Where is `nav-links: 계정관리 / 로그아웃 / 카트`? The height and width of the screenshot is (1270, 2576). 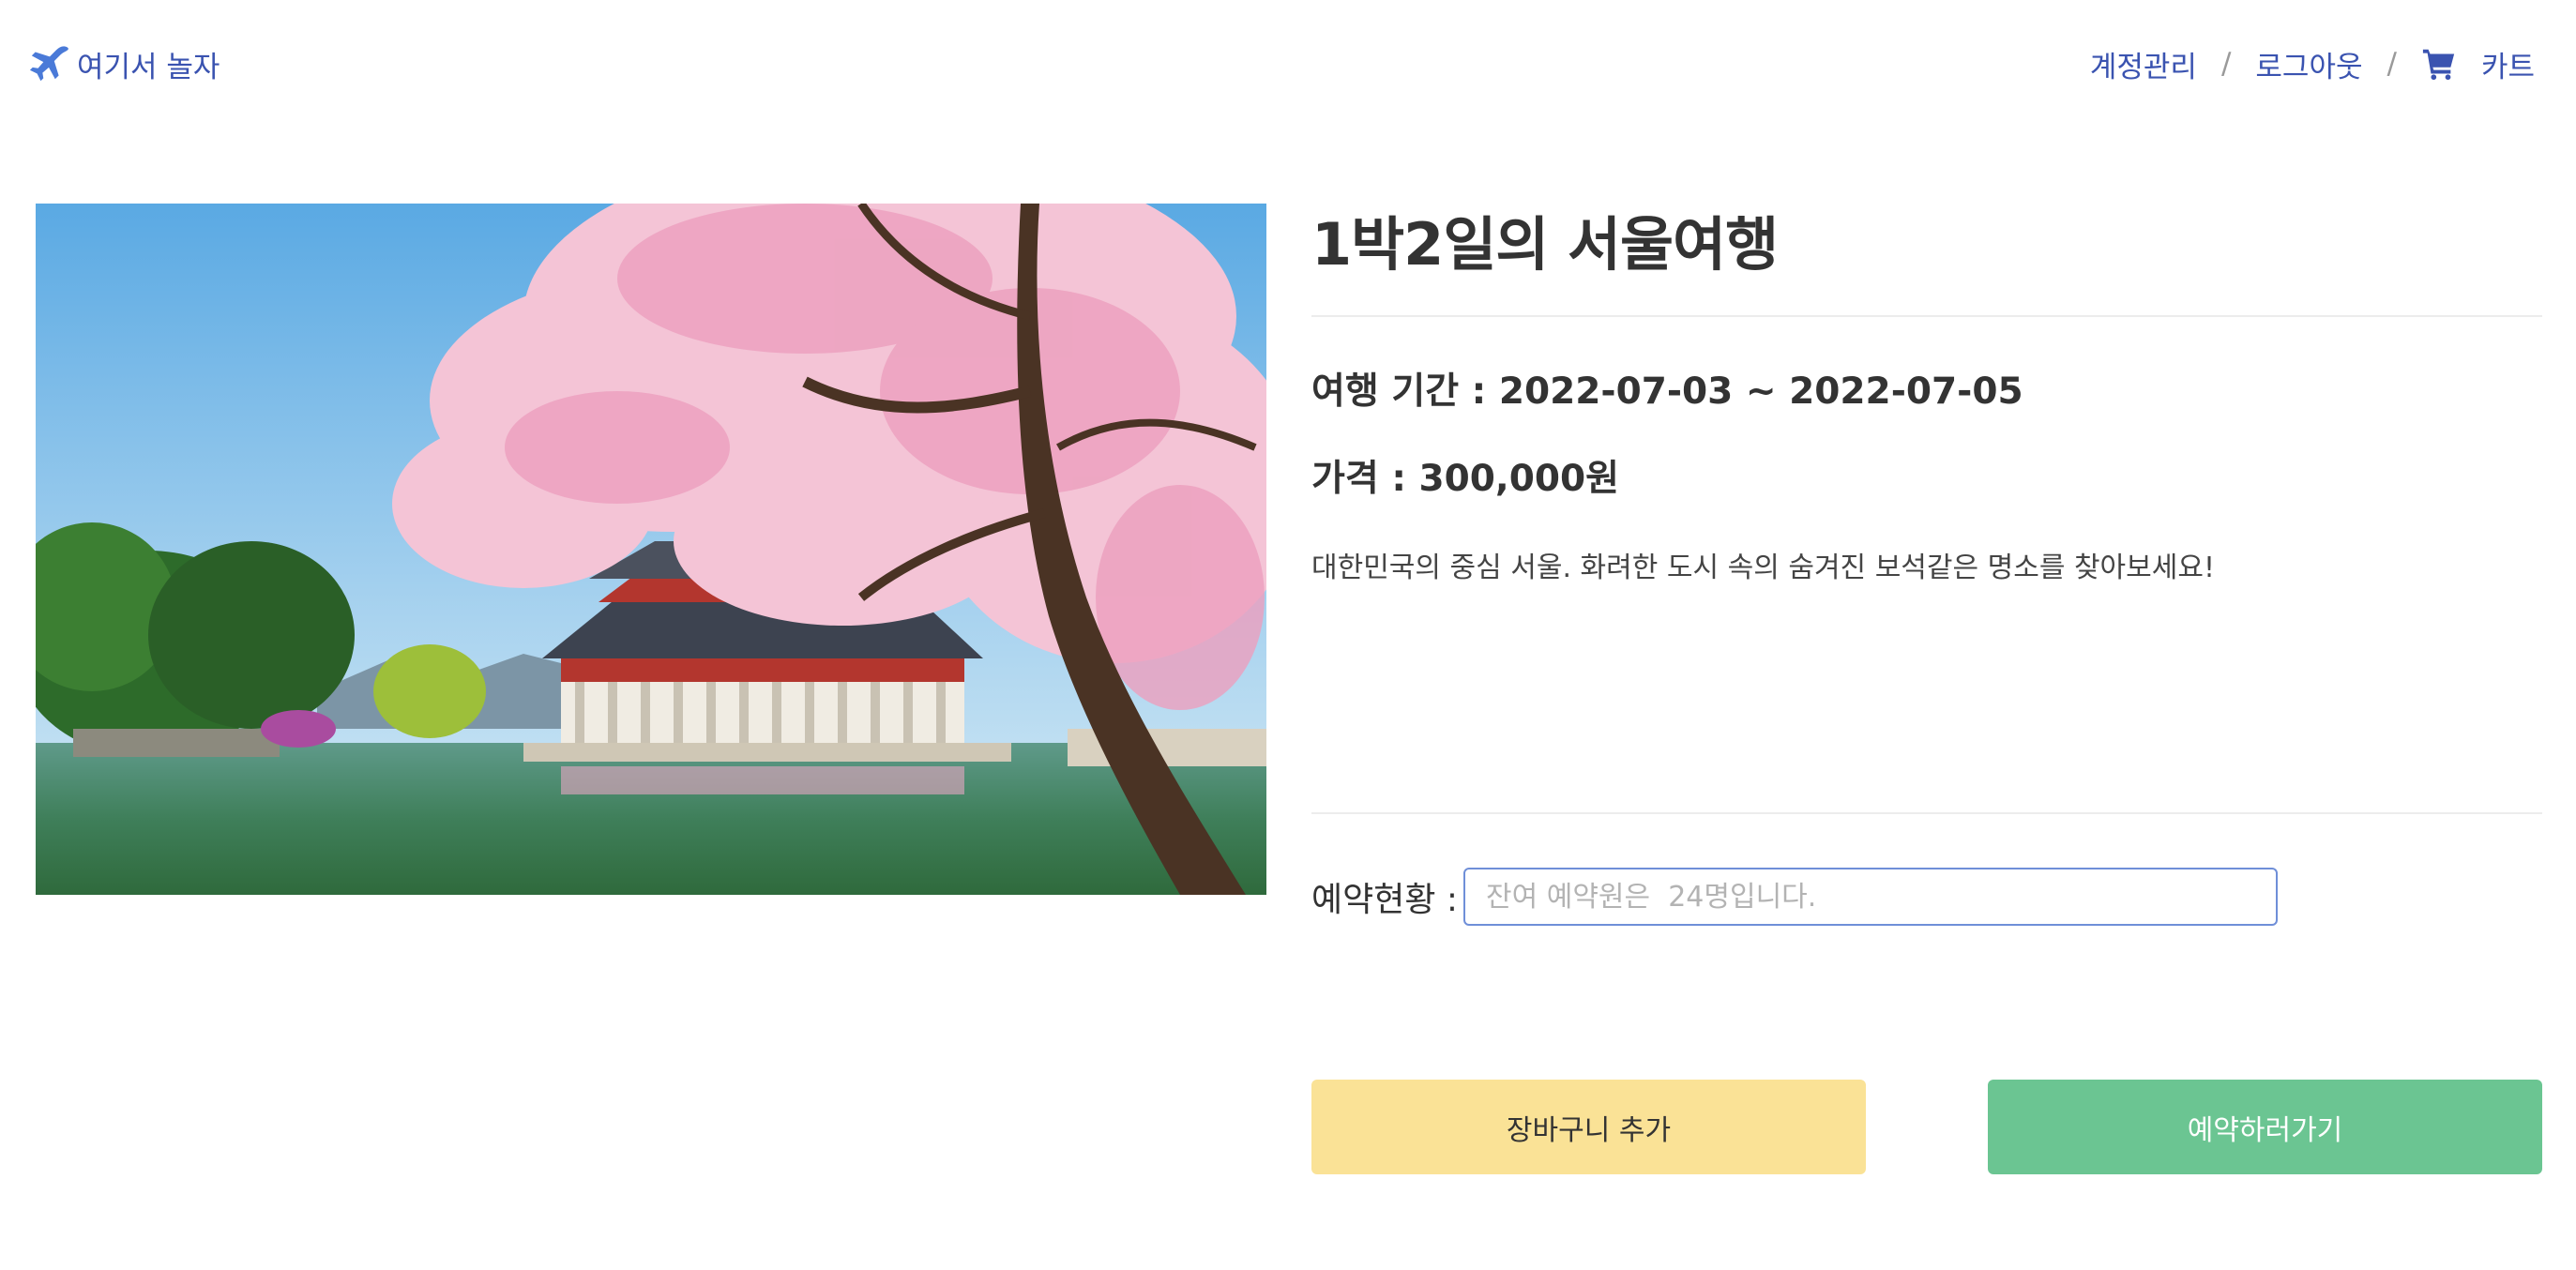
nav-links: 계정관리 / 로그아웃 / 카트 is located at coordinates (2312, 63).